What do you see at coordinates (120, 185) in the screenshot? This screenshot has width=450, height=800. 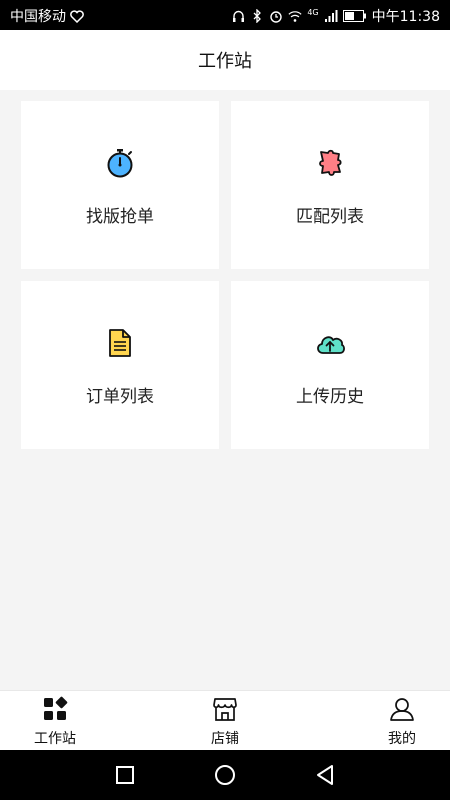 I see `card-grab-order: 找版抢单` at bounding box center [120, 185].